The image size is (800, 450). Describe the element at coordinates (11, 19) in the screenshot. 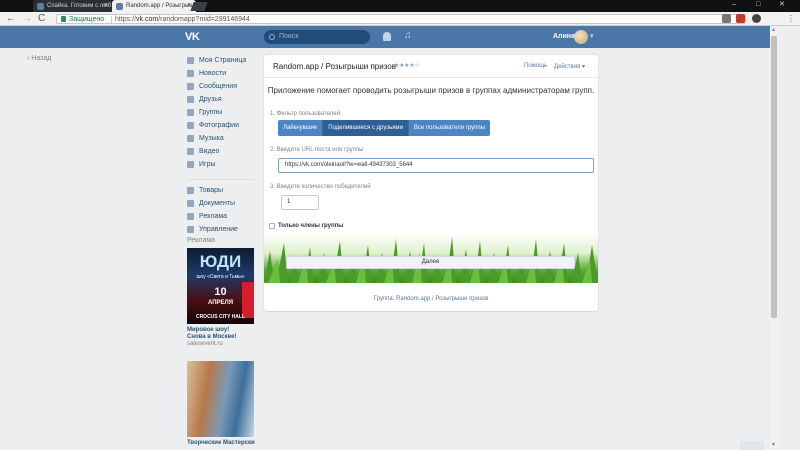

I see `back-arrow-icon: ←` at that location.